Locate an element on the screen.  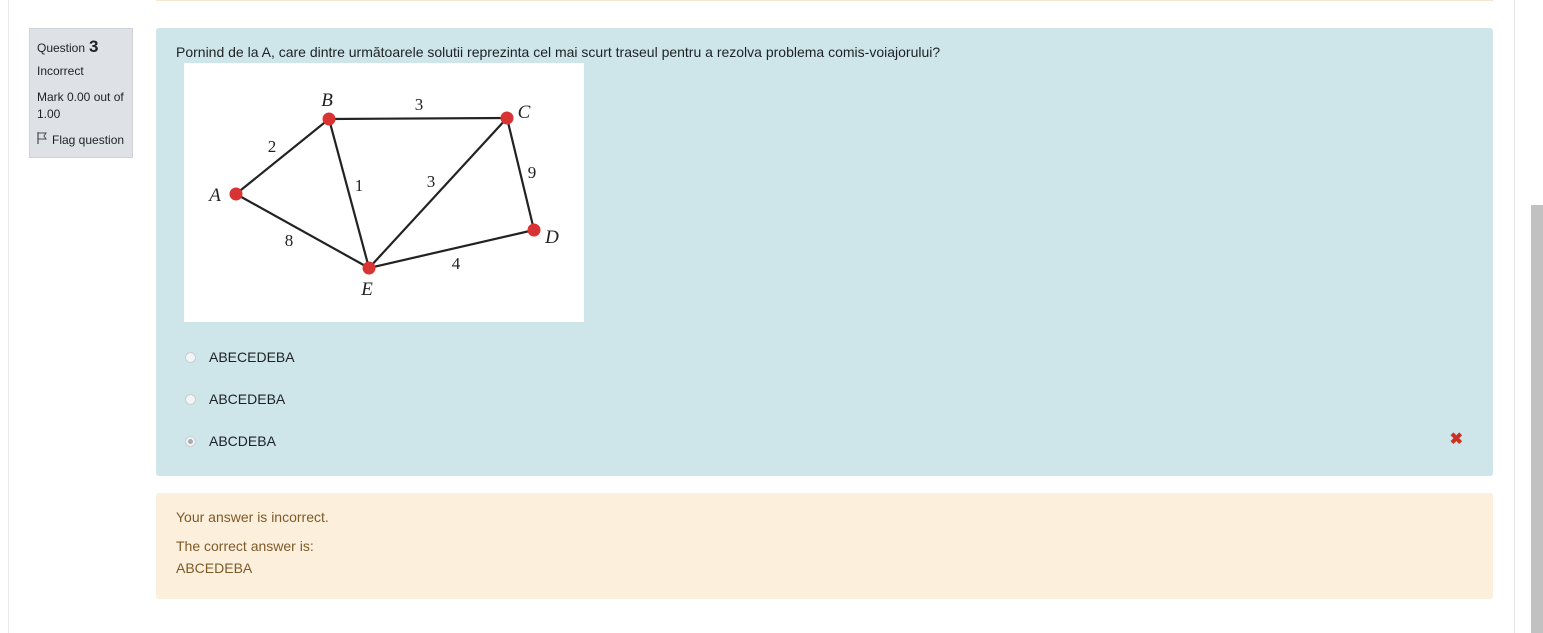
graph-node-B is located at coordinates (329, 119).